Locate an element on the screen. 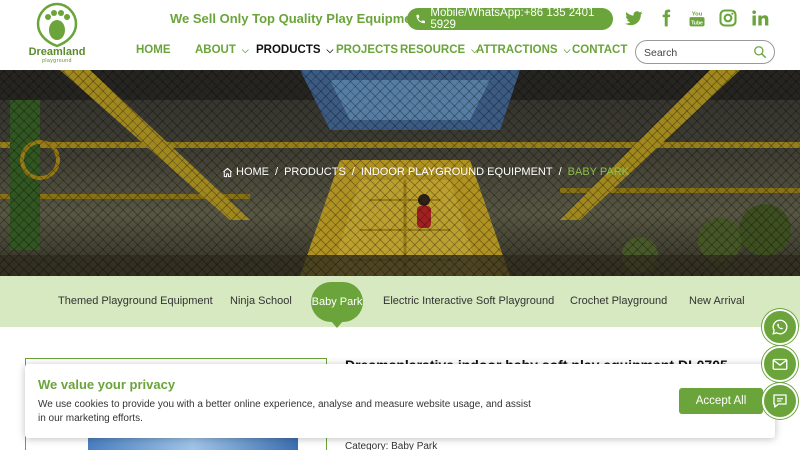 Image resolution: width=800 pixels, height=450 pixels. brand-name: Dreamland is located at coordinates (57, 52).